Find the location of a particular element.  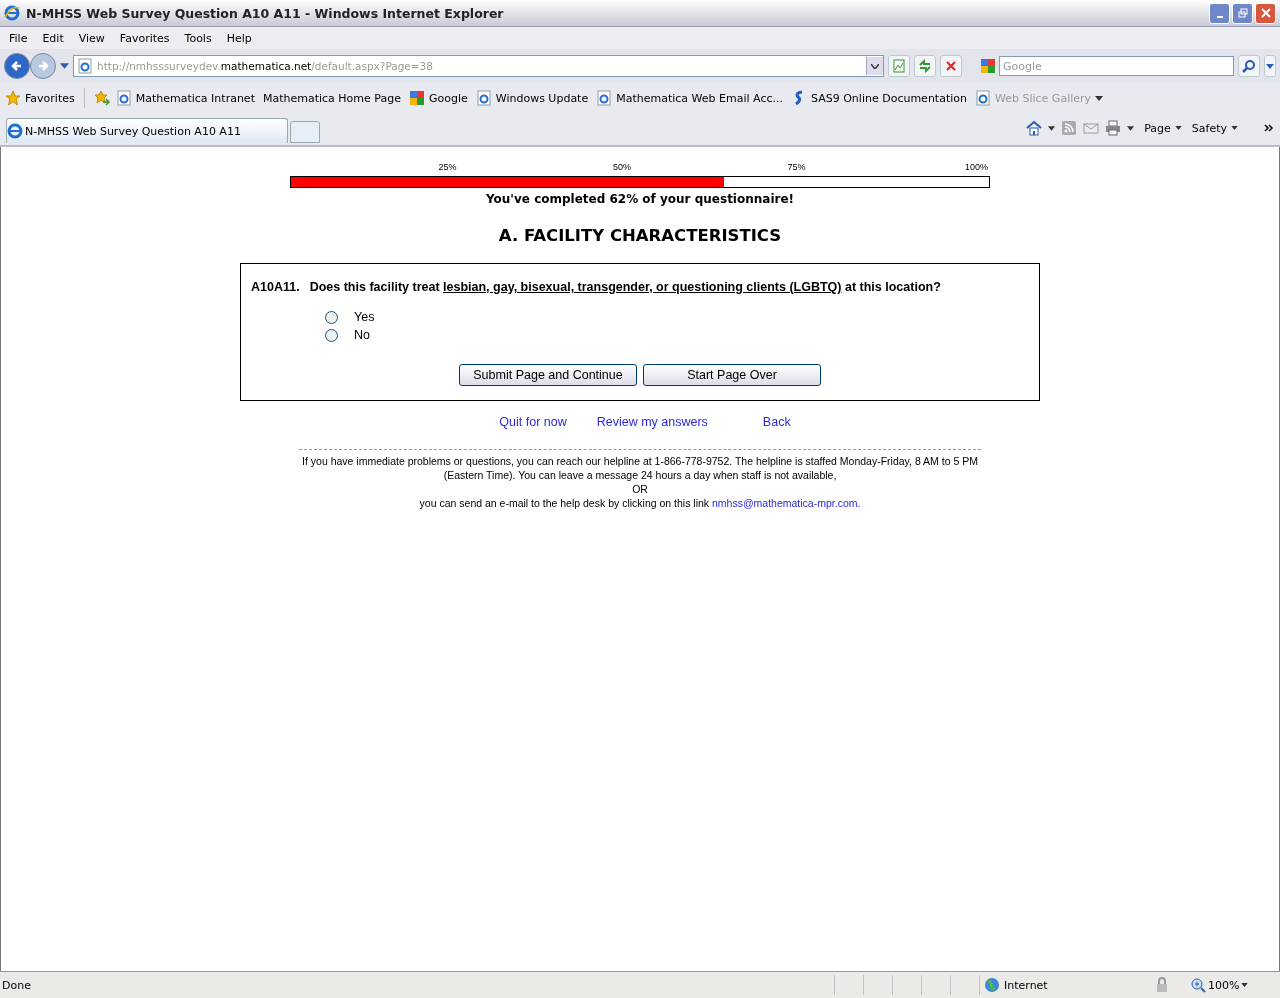

progress-caption: You've completed 62% of your questionnaire! is located at coordinates (640, 199).